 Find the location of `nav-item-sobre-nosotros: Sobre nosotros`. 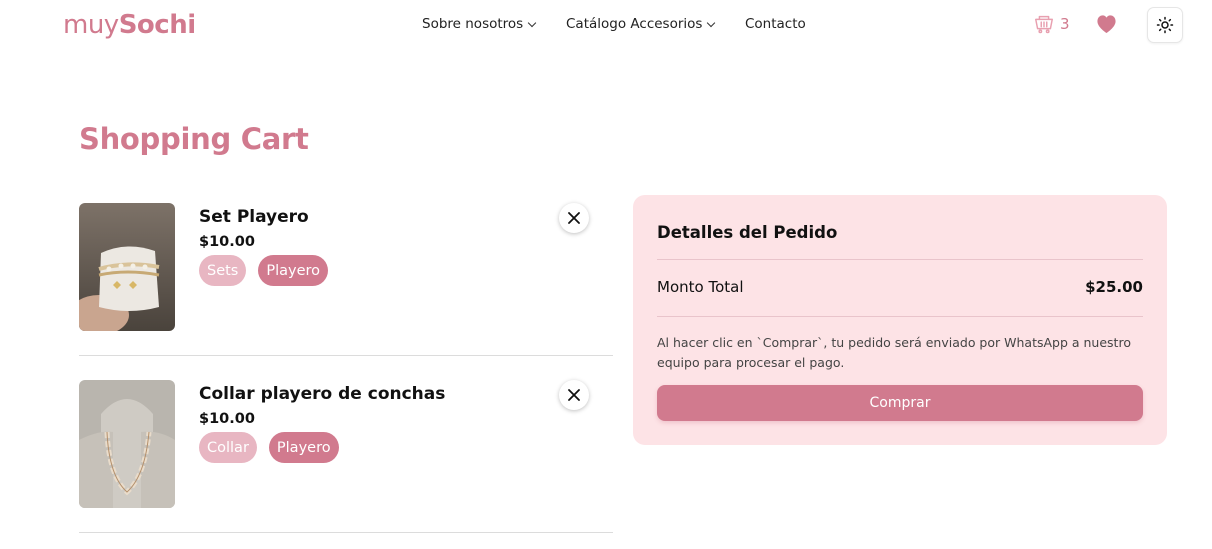

nav-item-sobre-nosotros: Sobre nosotros is located at coordinates (479, 24).